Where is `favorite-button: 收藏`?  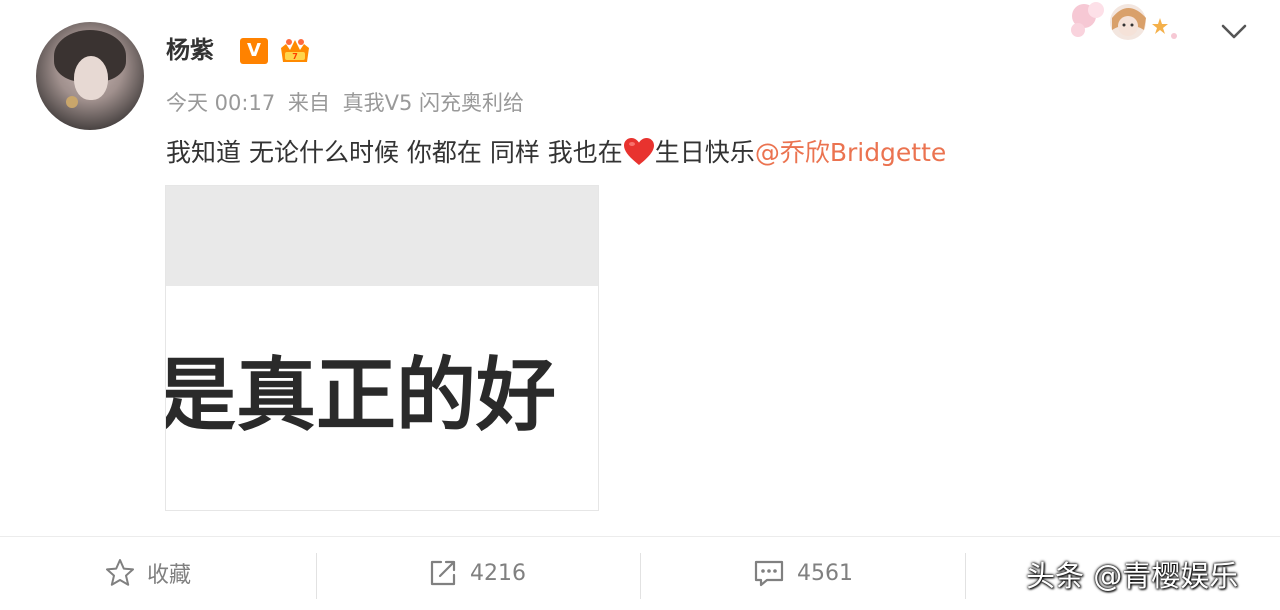
favorite-button: 收藏 is located at coordinates (148, 573).